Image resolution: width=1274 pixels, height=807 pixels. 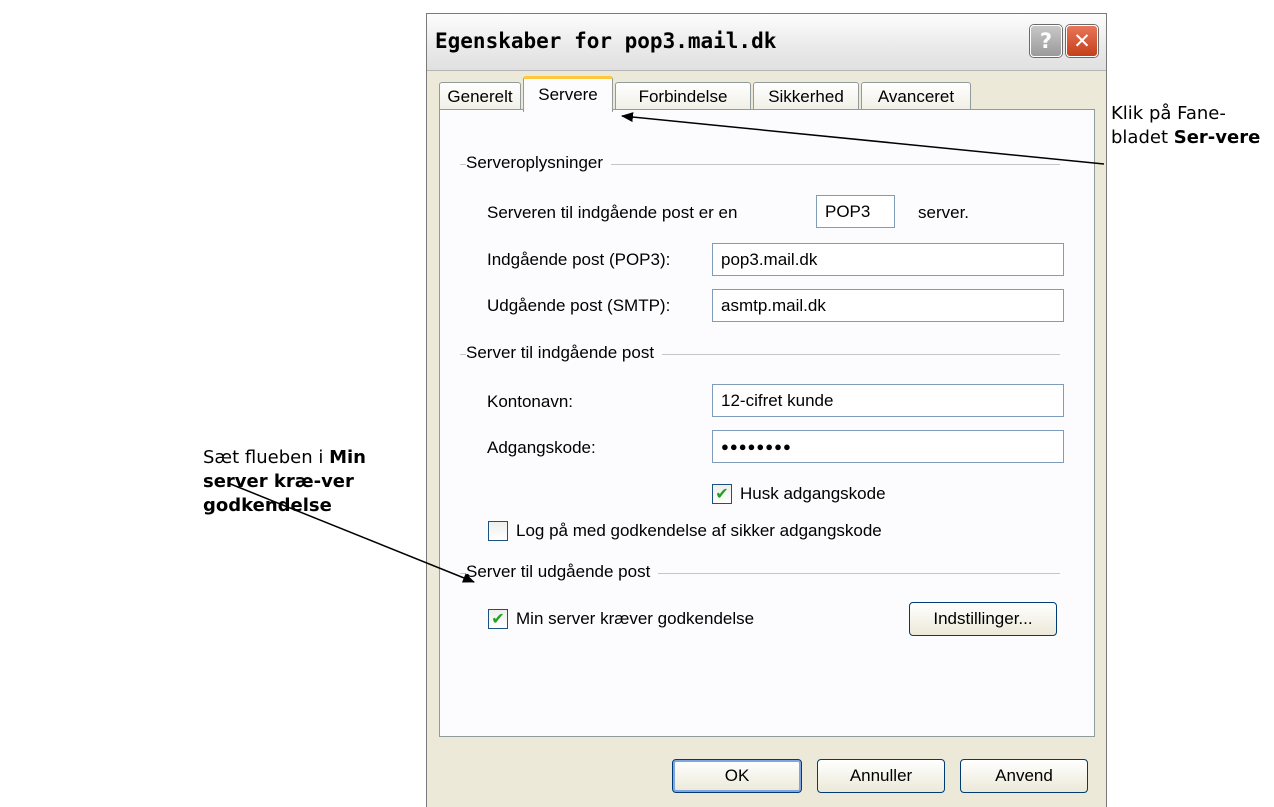 I want to click on tab-servere: Servere, so click(x=568, y=94).